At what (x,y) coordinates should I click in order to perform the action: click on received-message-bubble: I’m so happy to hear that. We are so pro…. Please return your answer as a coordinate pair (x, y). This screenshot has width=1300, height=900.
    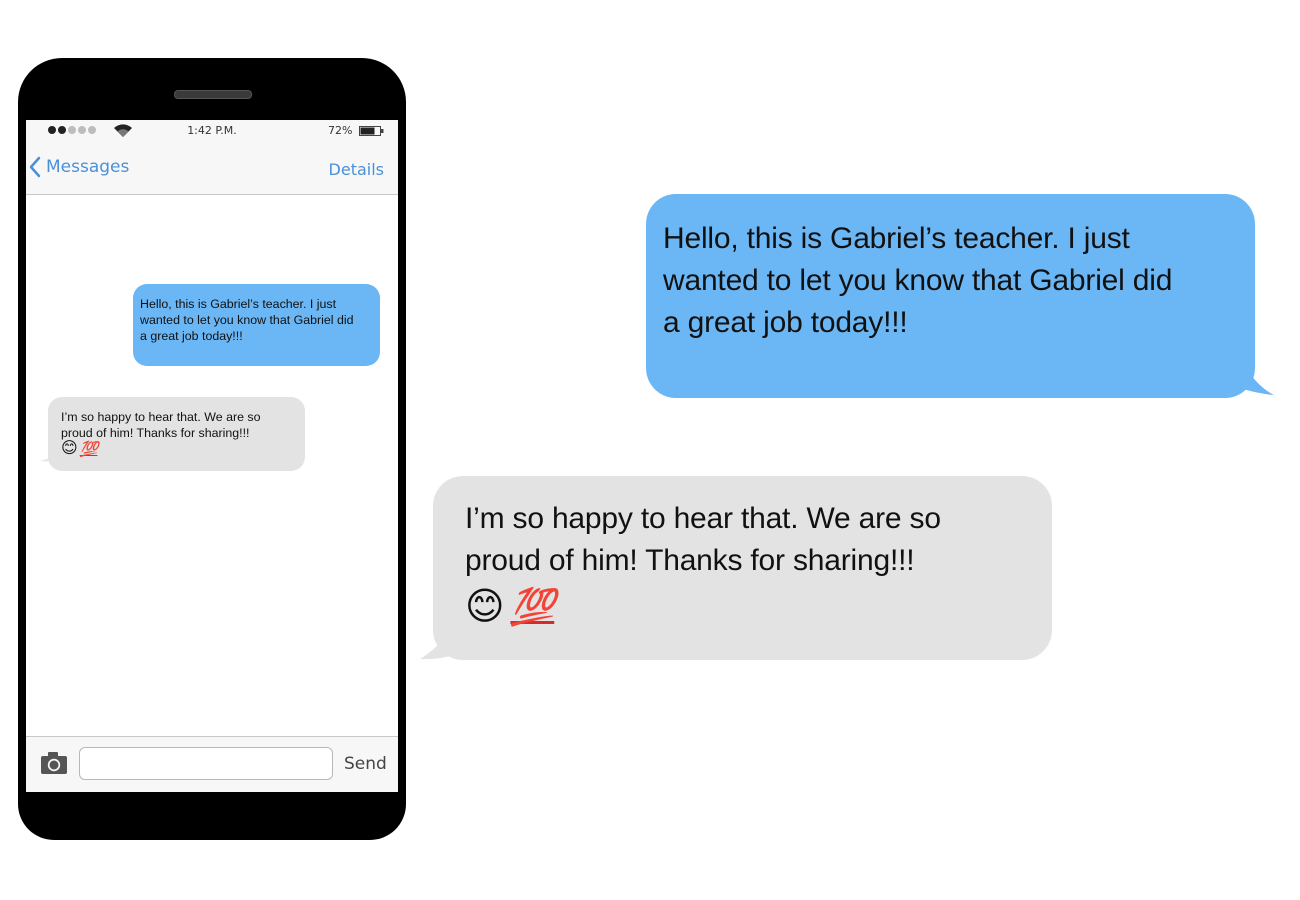
    Looking at the image, I should click on (176, 434).